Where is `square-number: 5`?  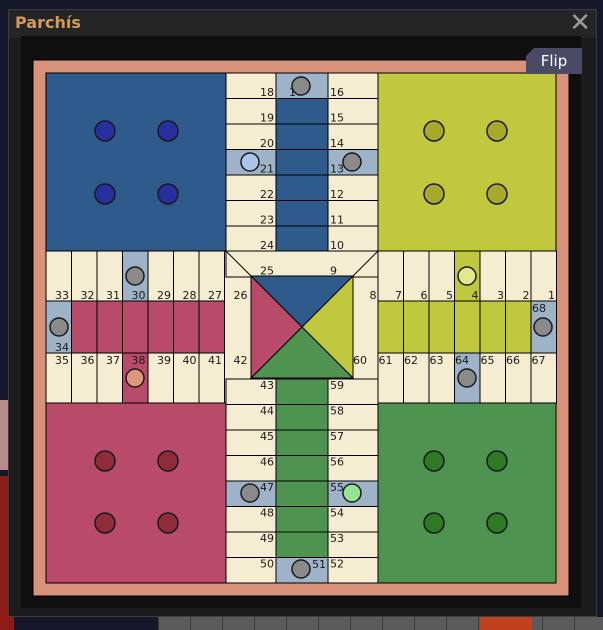 square-number: 5 is located at coordinates (449, 295).